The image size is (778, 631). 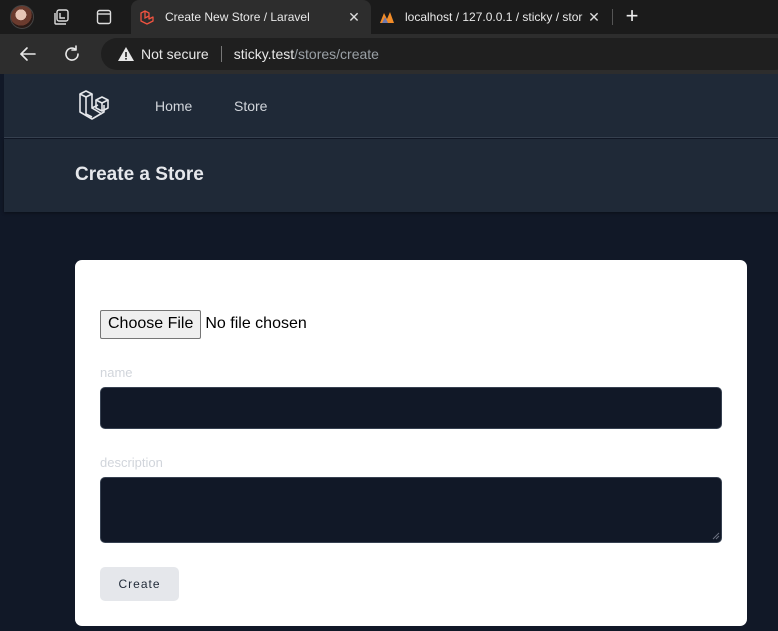 What do you see at coordinates (391, 175) in the screenshot?
I see `page-header: Create a Store` at bounding box center [391, 175].